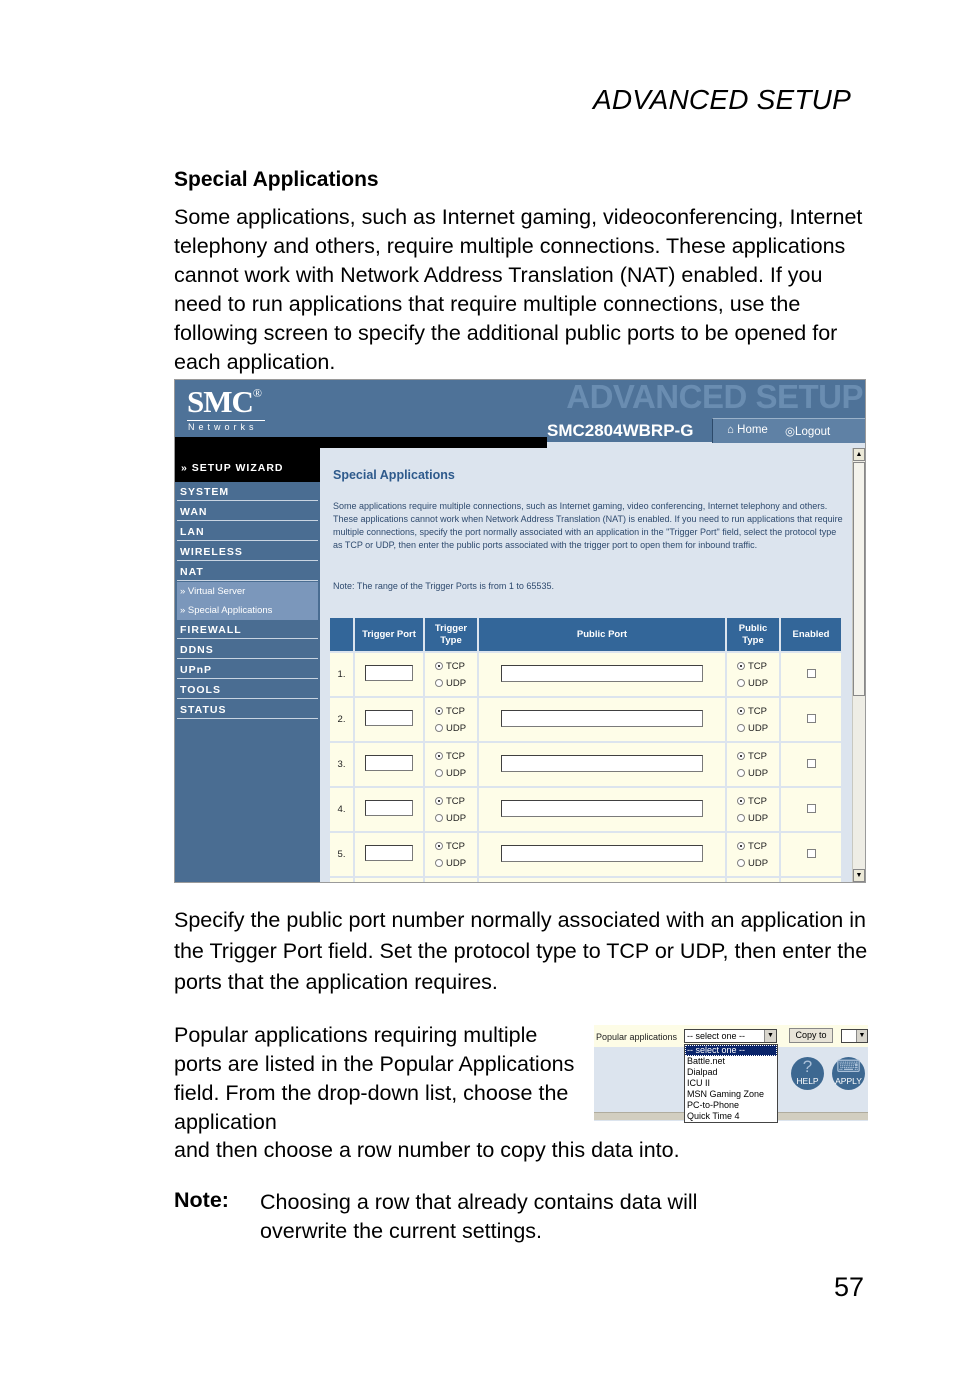 This screenshot has width=954, height=1388. What do you see at coordinates (731, 1116) in the screenshot?
I see `dropdown-option: Quick Time 4` at bounding box center [731, 1116].